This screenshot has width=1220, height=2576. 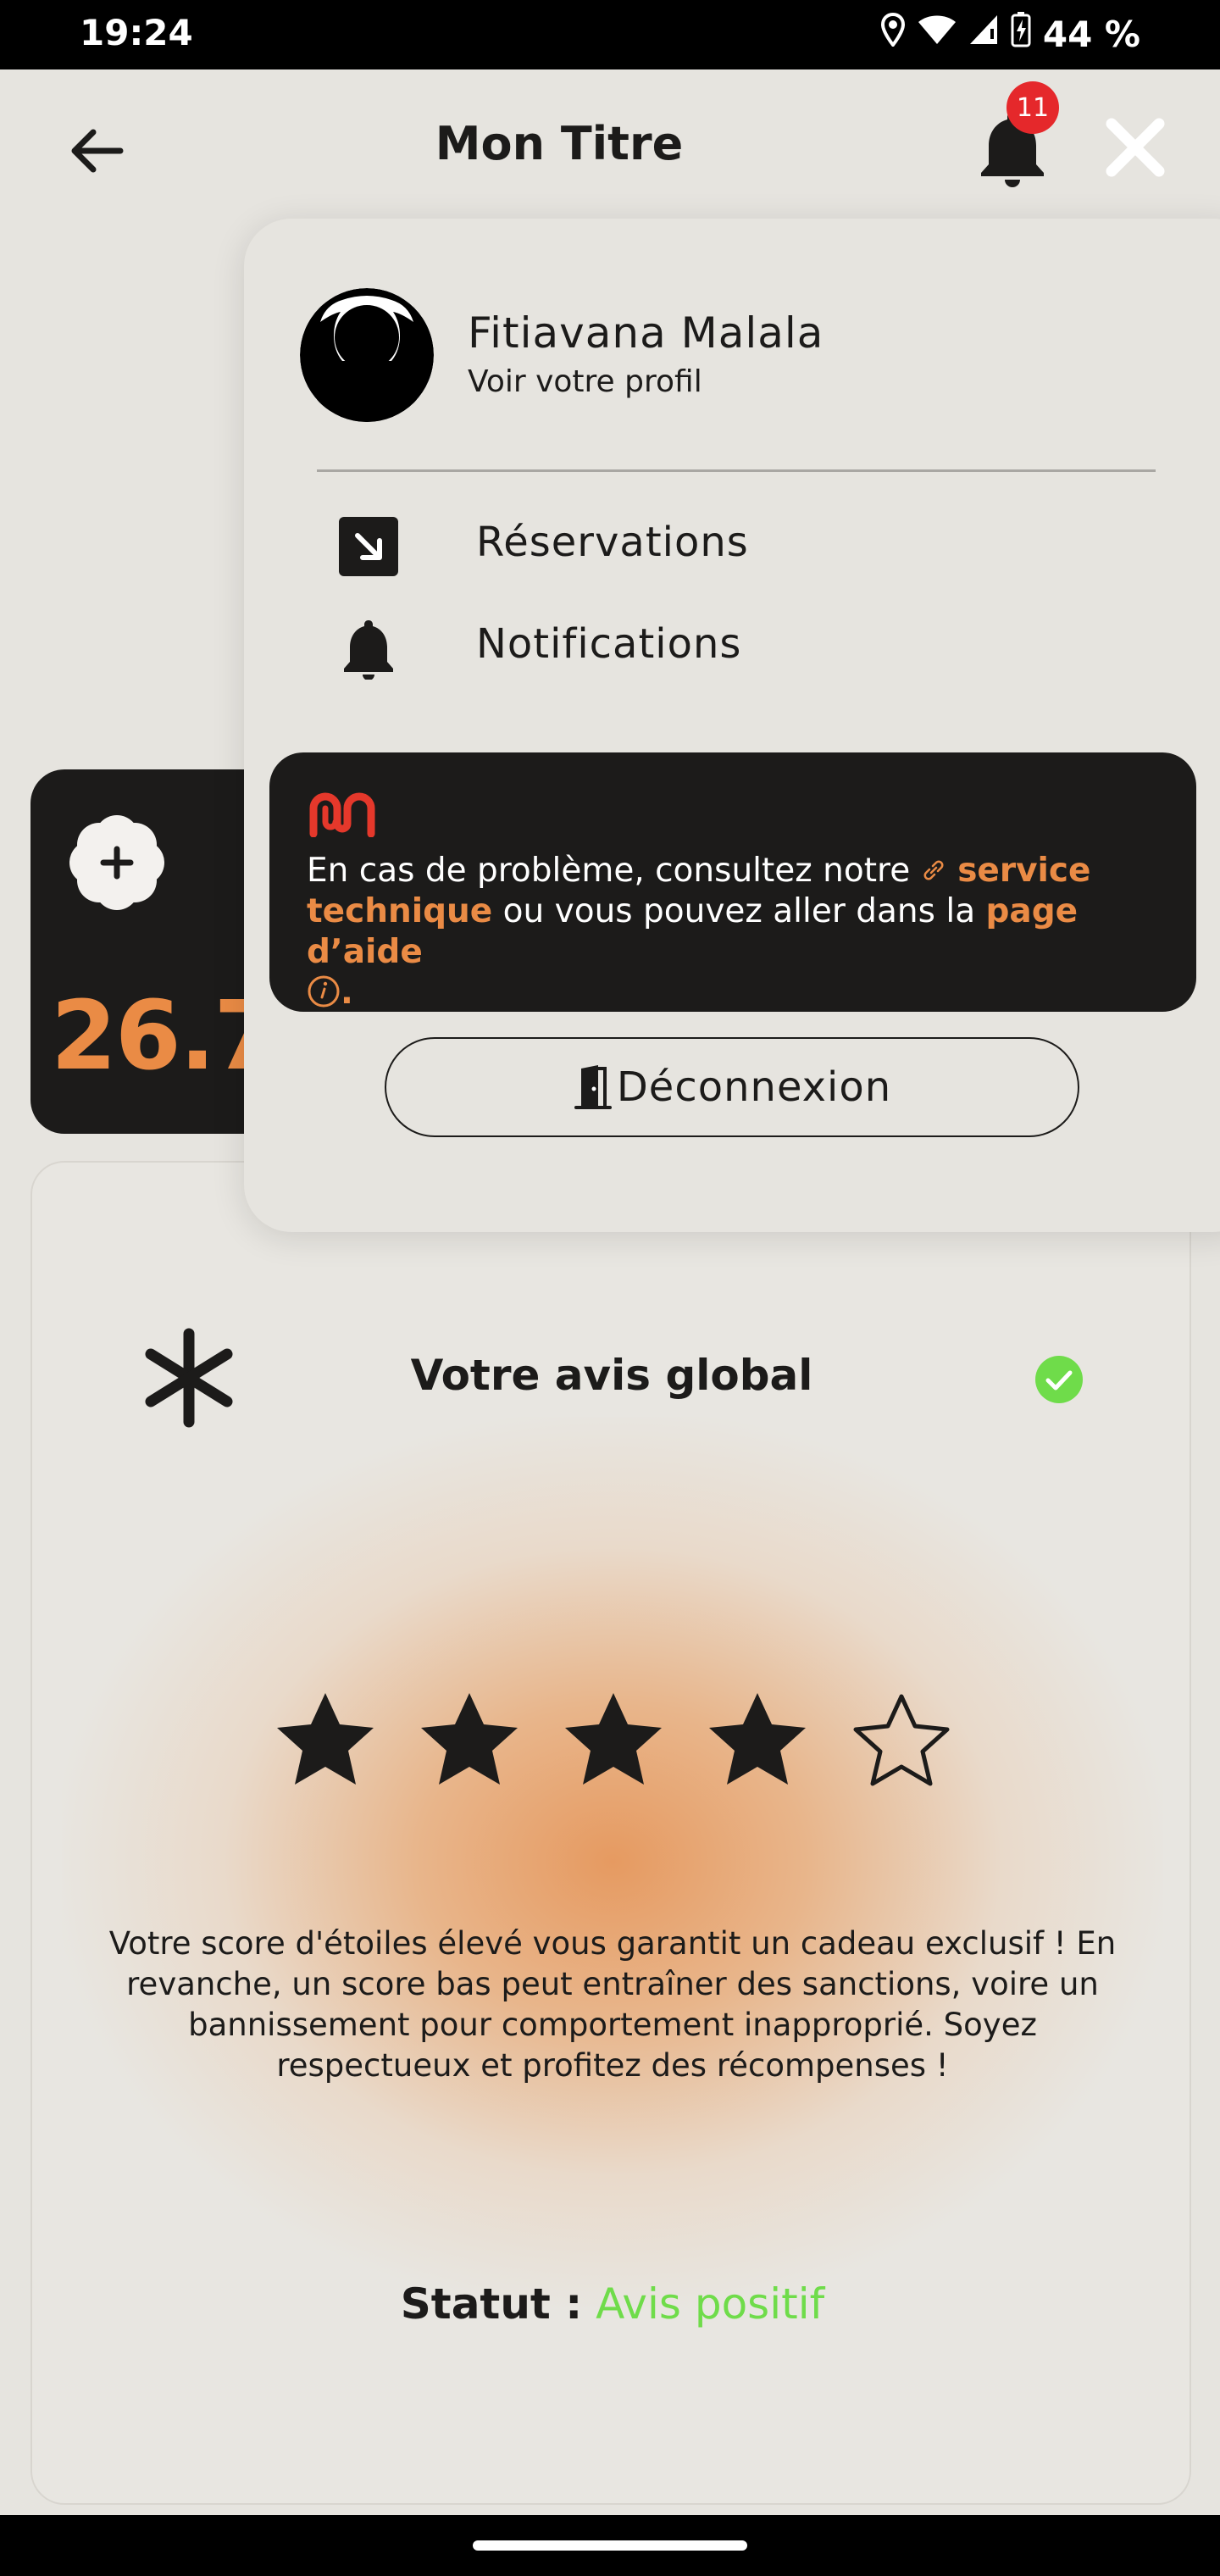 I want to click on help-text-part: ou vous pouvez aller dans la, so click(x=739, y=911).